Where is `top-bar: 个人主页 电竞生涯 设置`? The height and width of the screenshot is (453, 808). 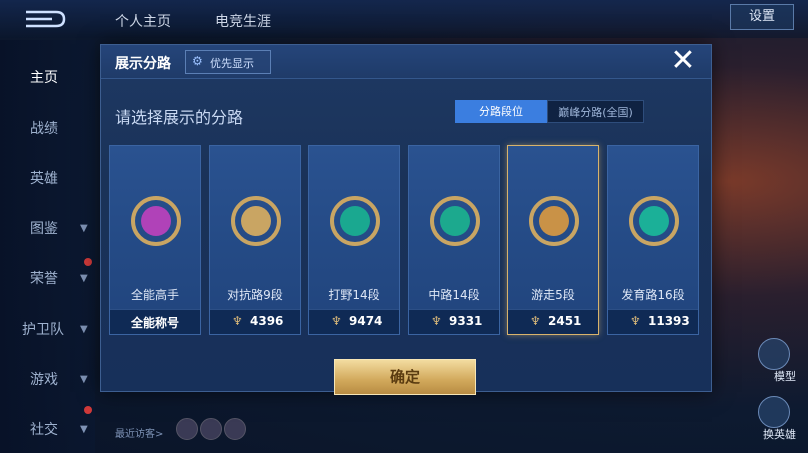
top-bar: 个人主页 电竞生涯 设置 is located at coordinates (404, 19).